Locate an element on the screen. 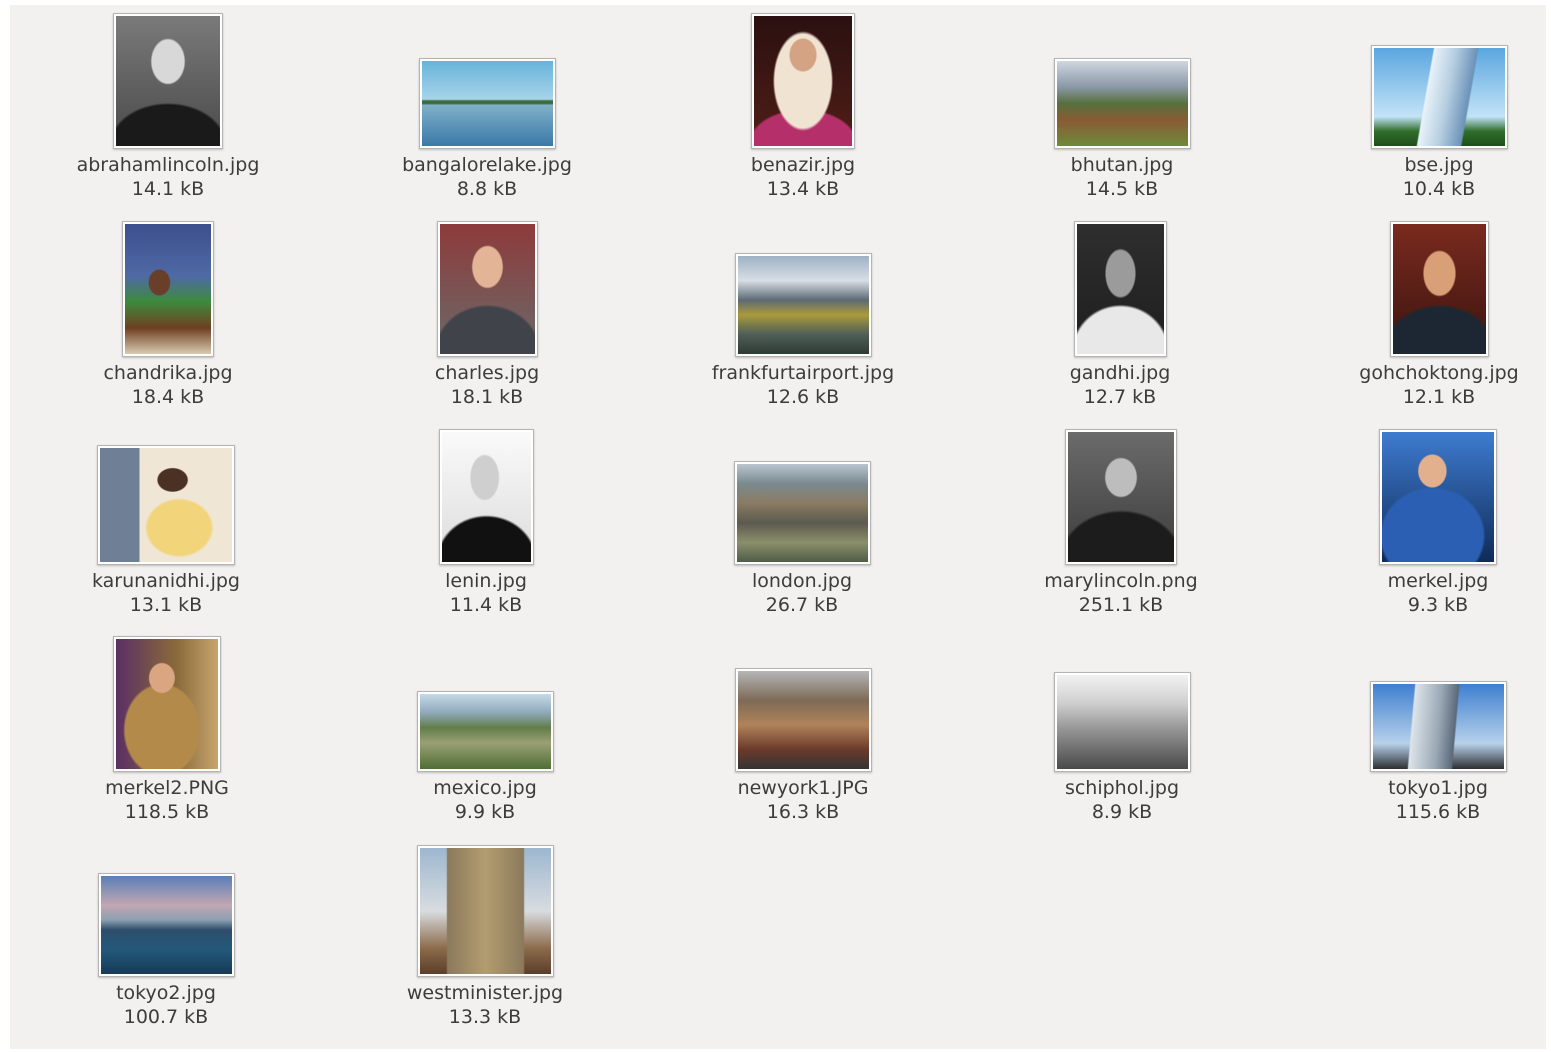  file-item: bse.jpg 10.4 kB is located at coordinates (1430, 123).